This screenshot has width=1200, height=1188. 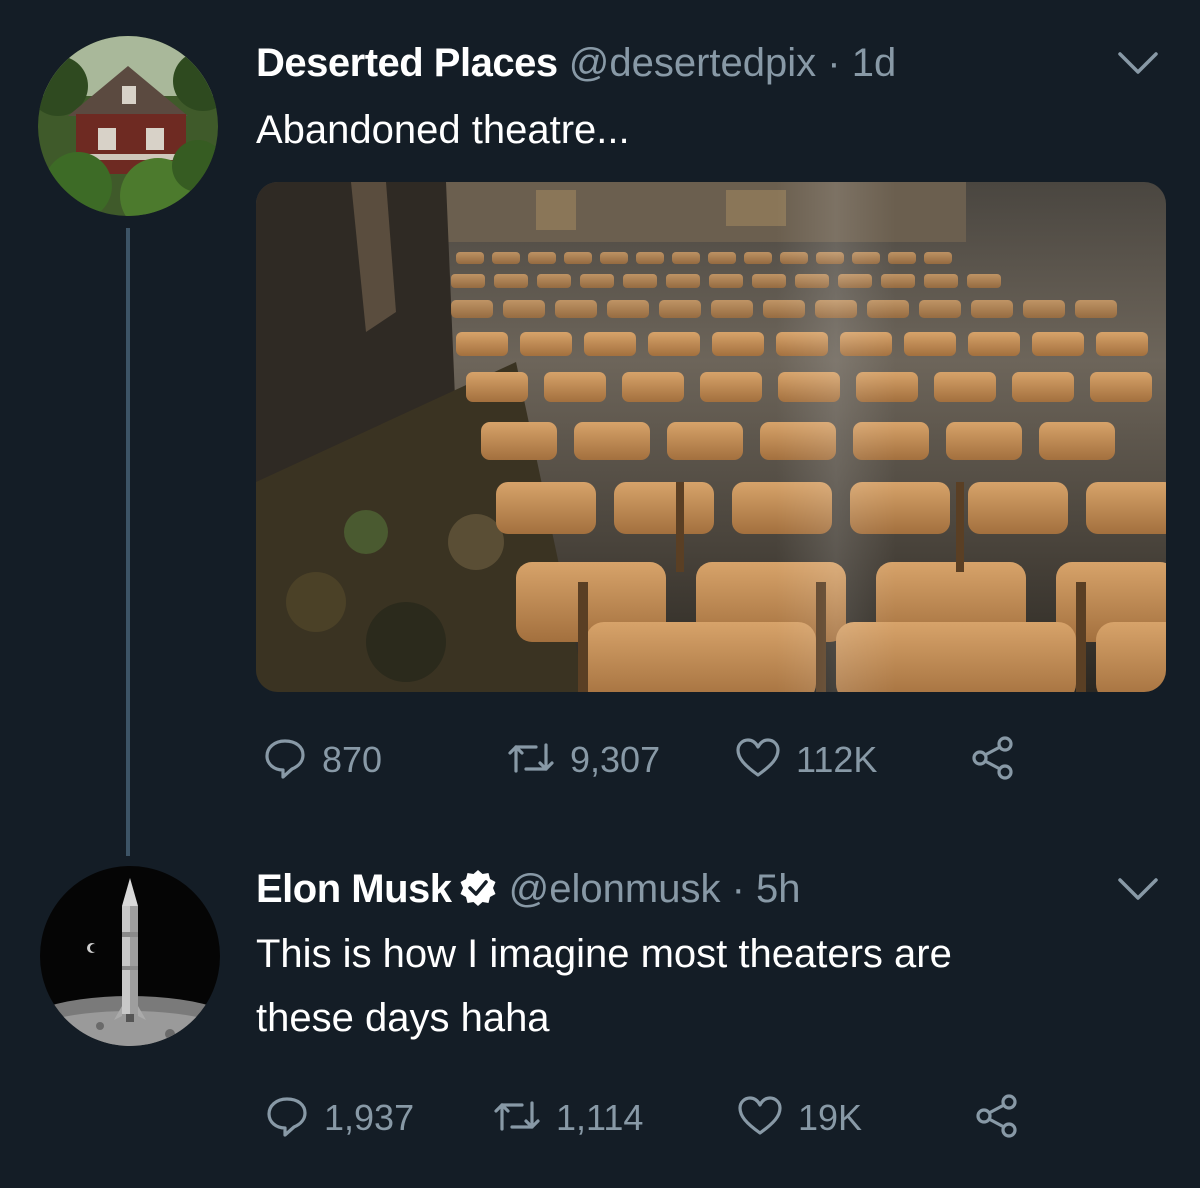 What do you see at coordinates (354, 889) in the screenshot?
I see `display-name: Elon Musk` at bounding box center [354, 889].